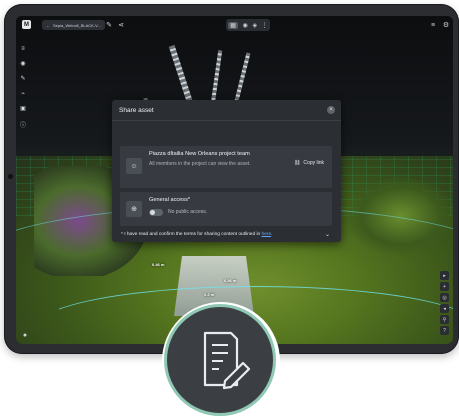  What do you see at coordinates (23, 124) in the screenshot?
I see `info-icon: ⓘ` at bounding box center [23, 124].